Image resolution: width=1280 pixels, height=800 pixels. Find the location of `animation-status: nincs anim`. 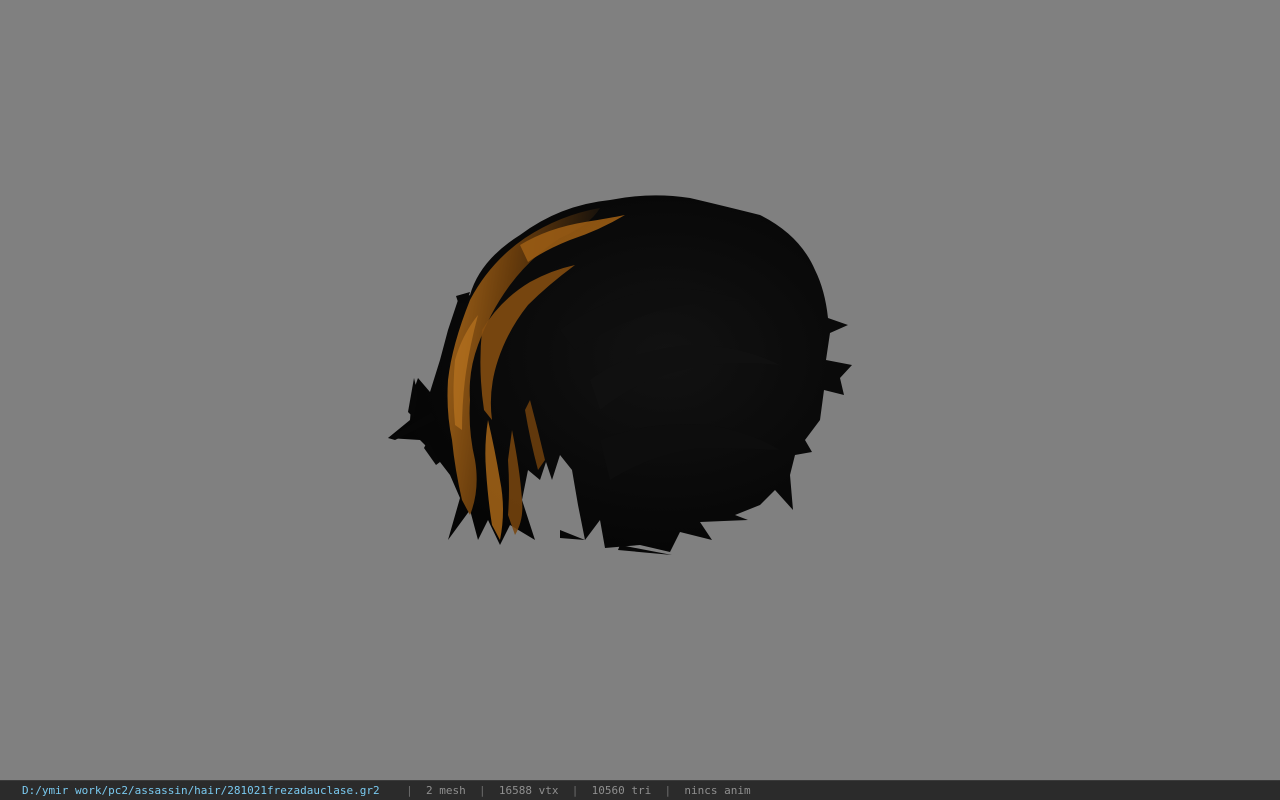

animation-status: nincs anim is located at coordinates (717, 790).